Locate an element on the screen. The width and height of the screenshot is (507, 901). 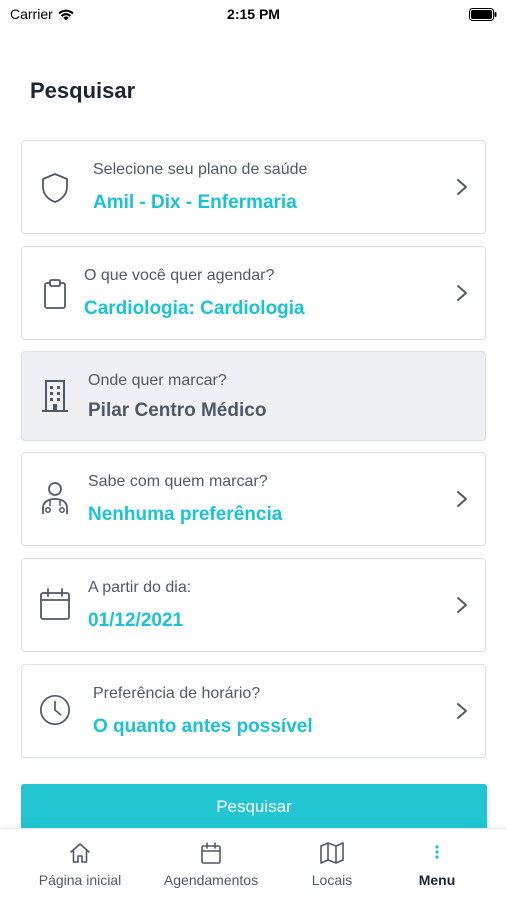
search-button: Pesquisar is located at coordinates (254, 807).